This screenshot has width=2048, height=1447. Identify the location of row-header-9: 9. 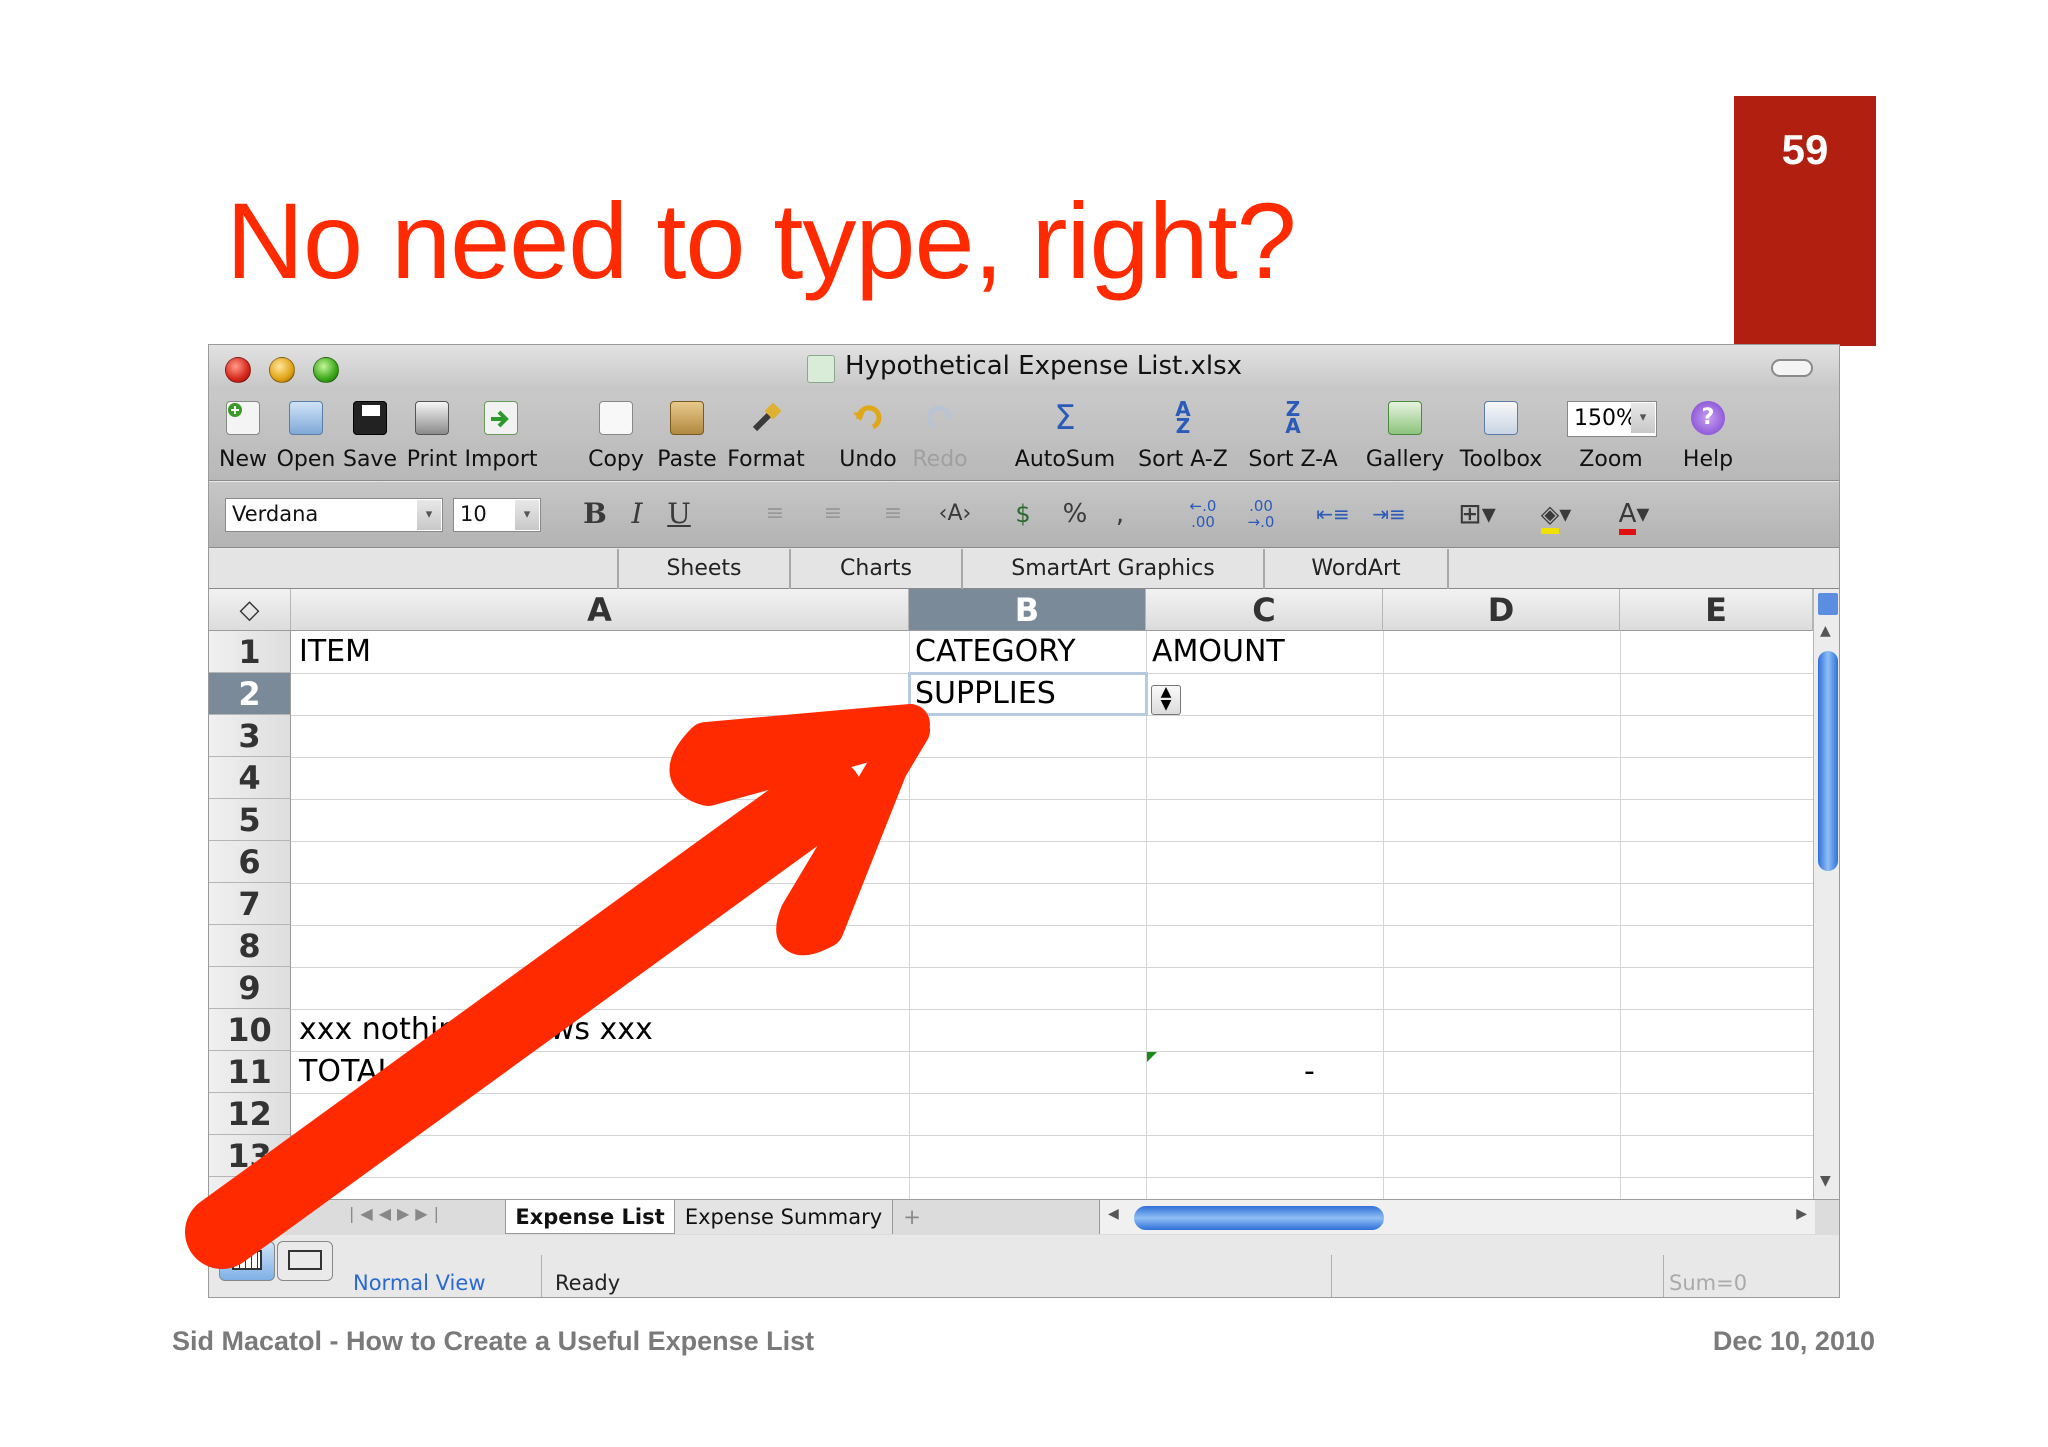
(250, 988).